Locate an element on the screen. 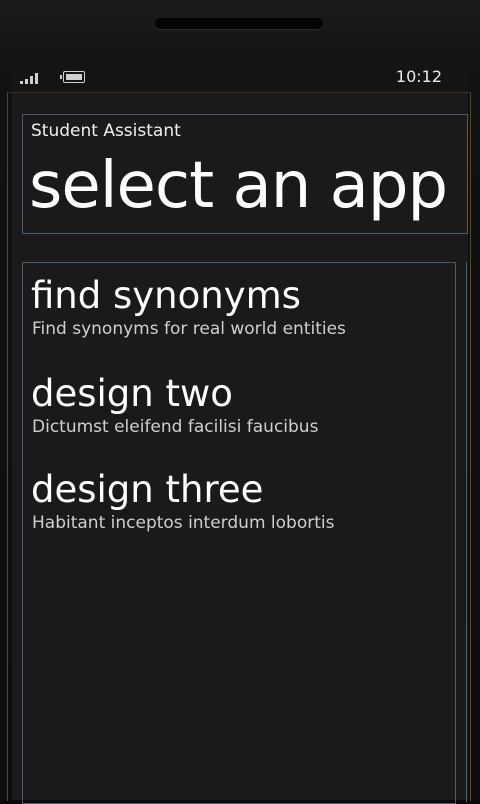  earpiece-speaker is located at coordinates (239, 23).